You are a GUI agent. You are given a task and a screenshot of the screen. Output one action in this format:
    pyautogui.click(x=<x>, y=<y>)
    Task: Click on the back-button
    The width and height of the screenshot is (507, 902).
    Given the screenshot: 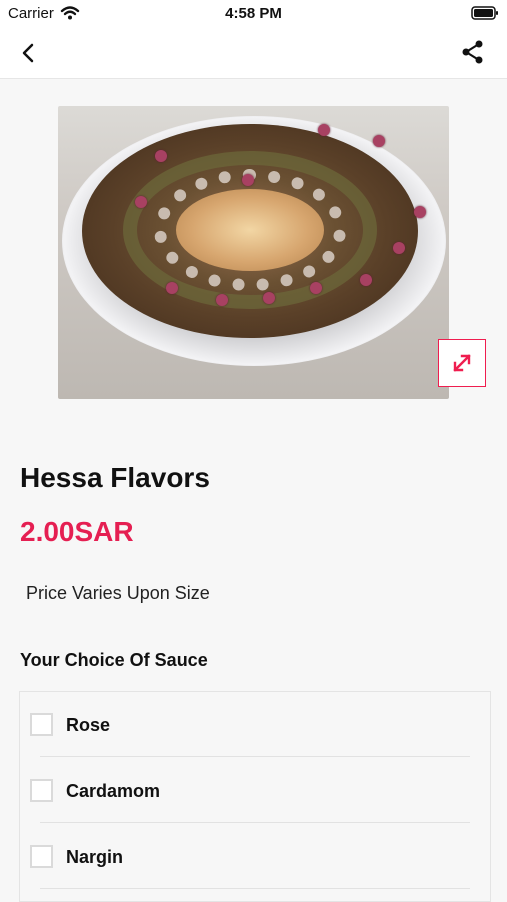 What is the action you would take?
    pyautogui.click(x=29, y=53)
    